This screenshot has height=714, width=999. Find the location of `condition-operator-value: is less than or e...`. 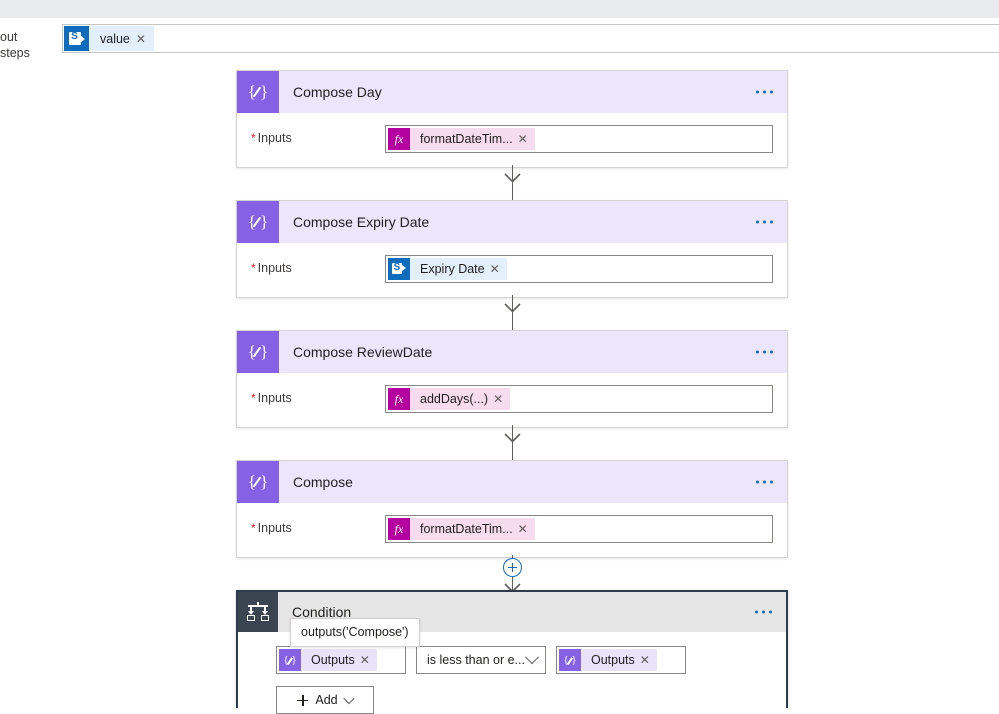

condition-operator-value: is less than or e... is located at coordinates (476, 660).